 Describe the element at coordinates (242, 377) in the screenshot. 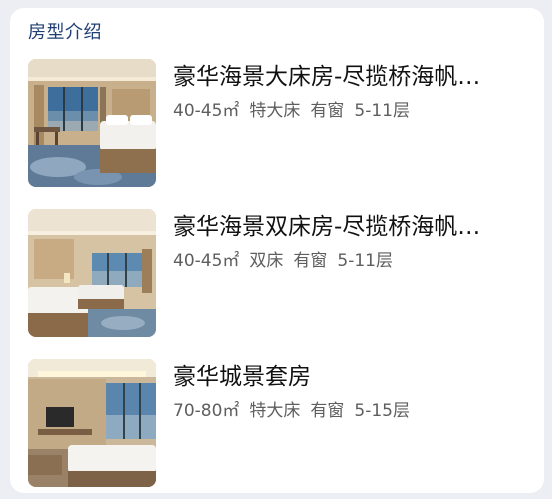

I see `room-name: 豪华城景套房` at that location.